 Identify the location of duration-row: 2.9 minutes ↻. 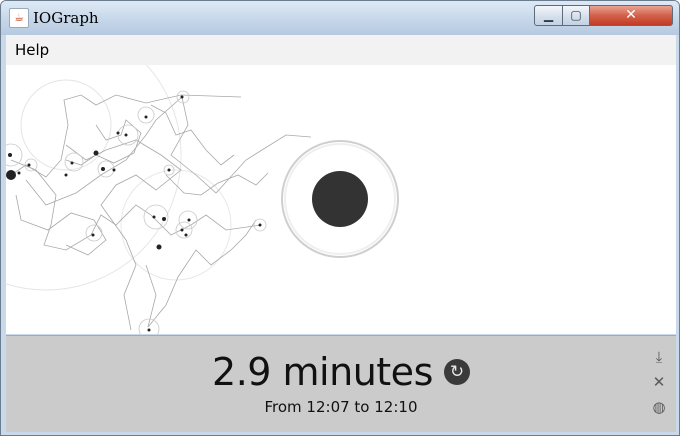
(341, 372).